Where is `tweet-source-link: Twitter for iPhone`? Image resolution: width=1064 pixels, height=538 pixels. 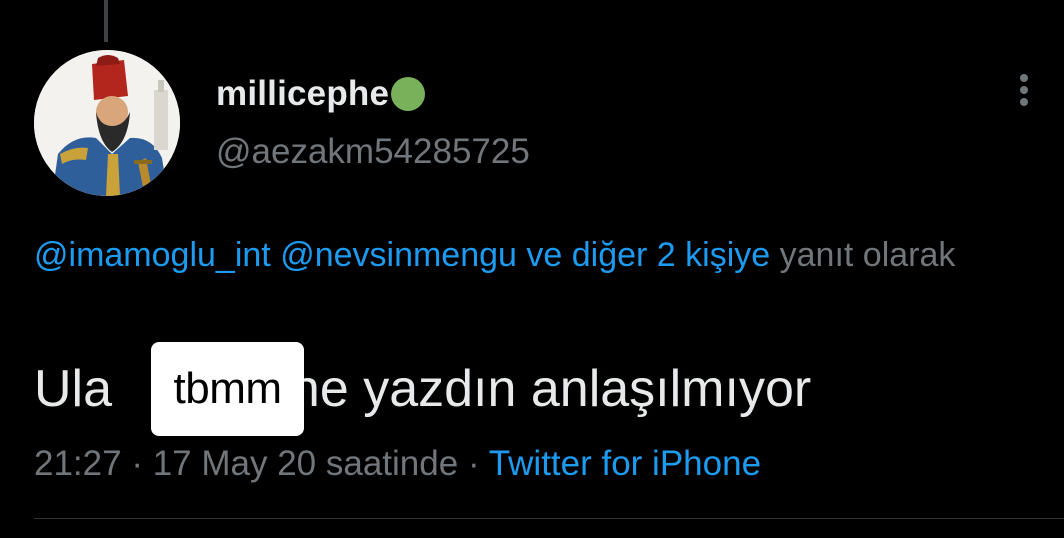
tweet-source-link: Twitter for iPhone is located at coordinates (625, 463).